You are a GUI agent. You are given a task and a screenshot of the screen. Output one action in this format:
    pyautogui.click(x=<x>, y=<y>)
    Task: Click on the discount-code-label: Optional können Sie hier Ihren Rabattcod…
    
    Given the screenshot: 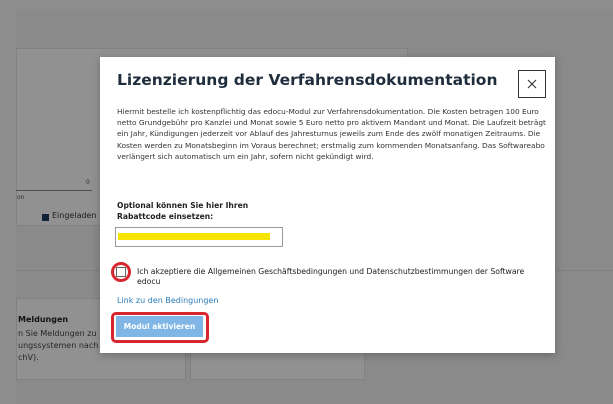 What is the action you would take?
    pyautogui.click(x=183, y=211)
    